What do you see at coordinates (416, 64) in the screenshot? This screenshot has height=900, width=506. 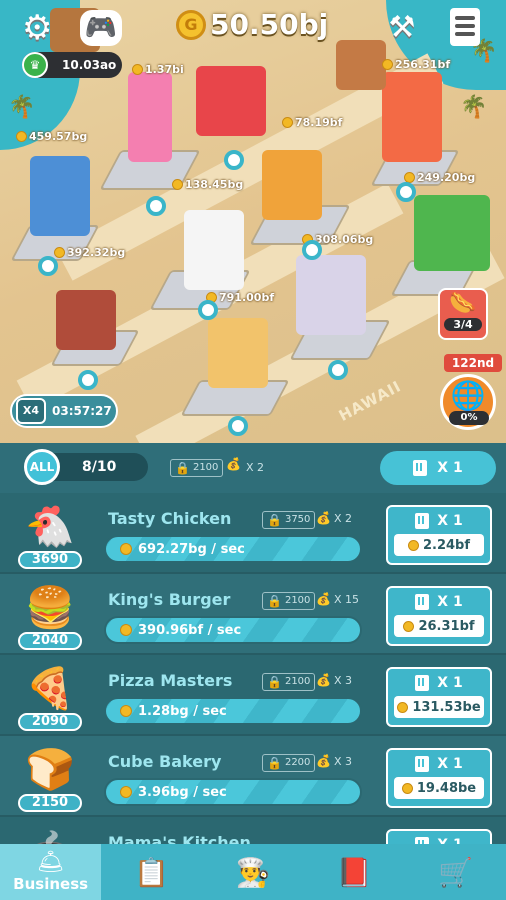 I see `earning-label: 256.31bf` at bounding box center [416, 64].